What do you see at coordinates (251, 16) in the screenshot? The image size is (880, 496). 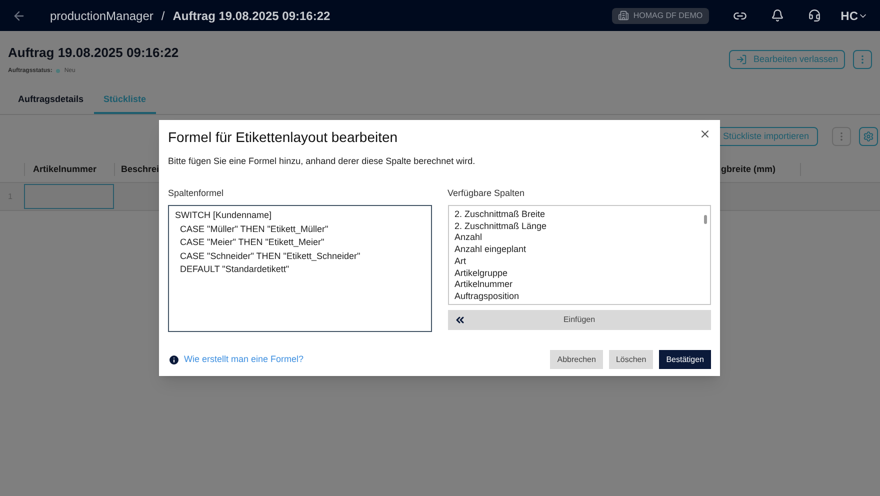 I see `breadcrumb-item: Auftrag 19.08.2025 09:16:22` at bounding box center [251, 16].